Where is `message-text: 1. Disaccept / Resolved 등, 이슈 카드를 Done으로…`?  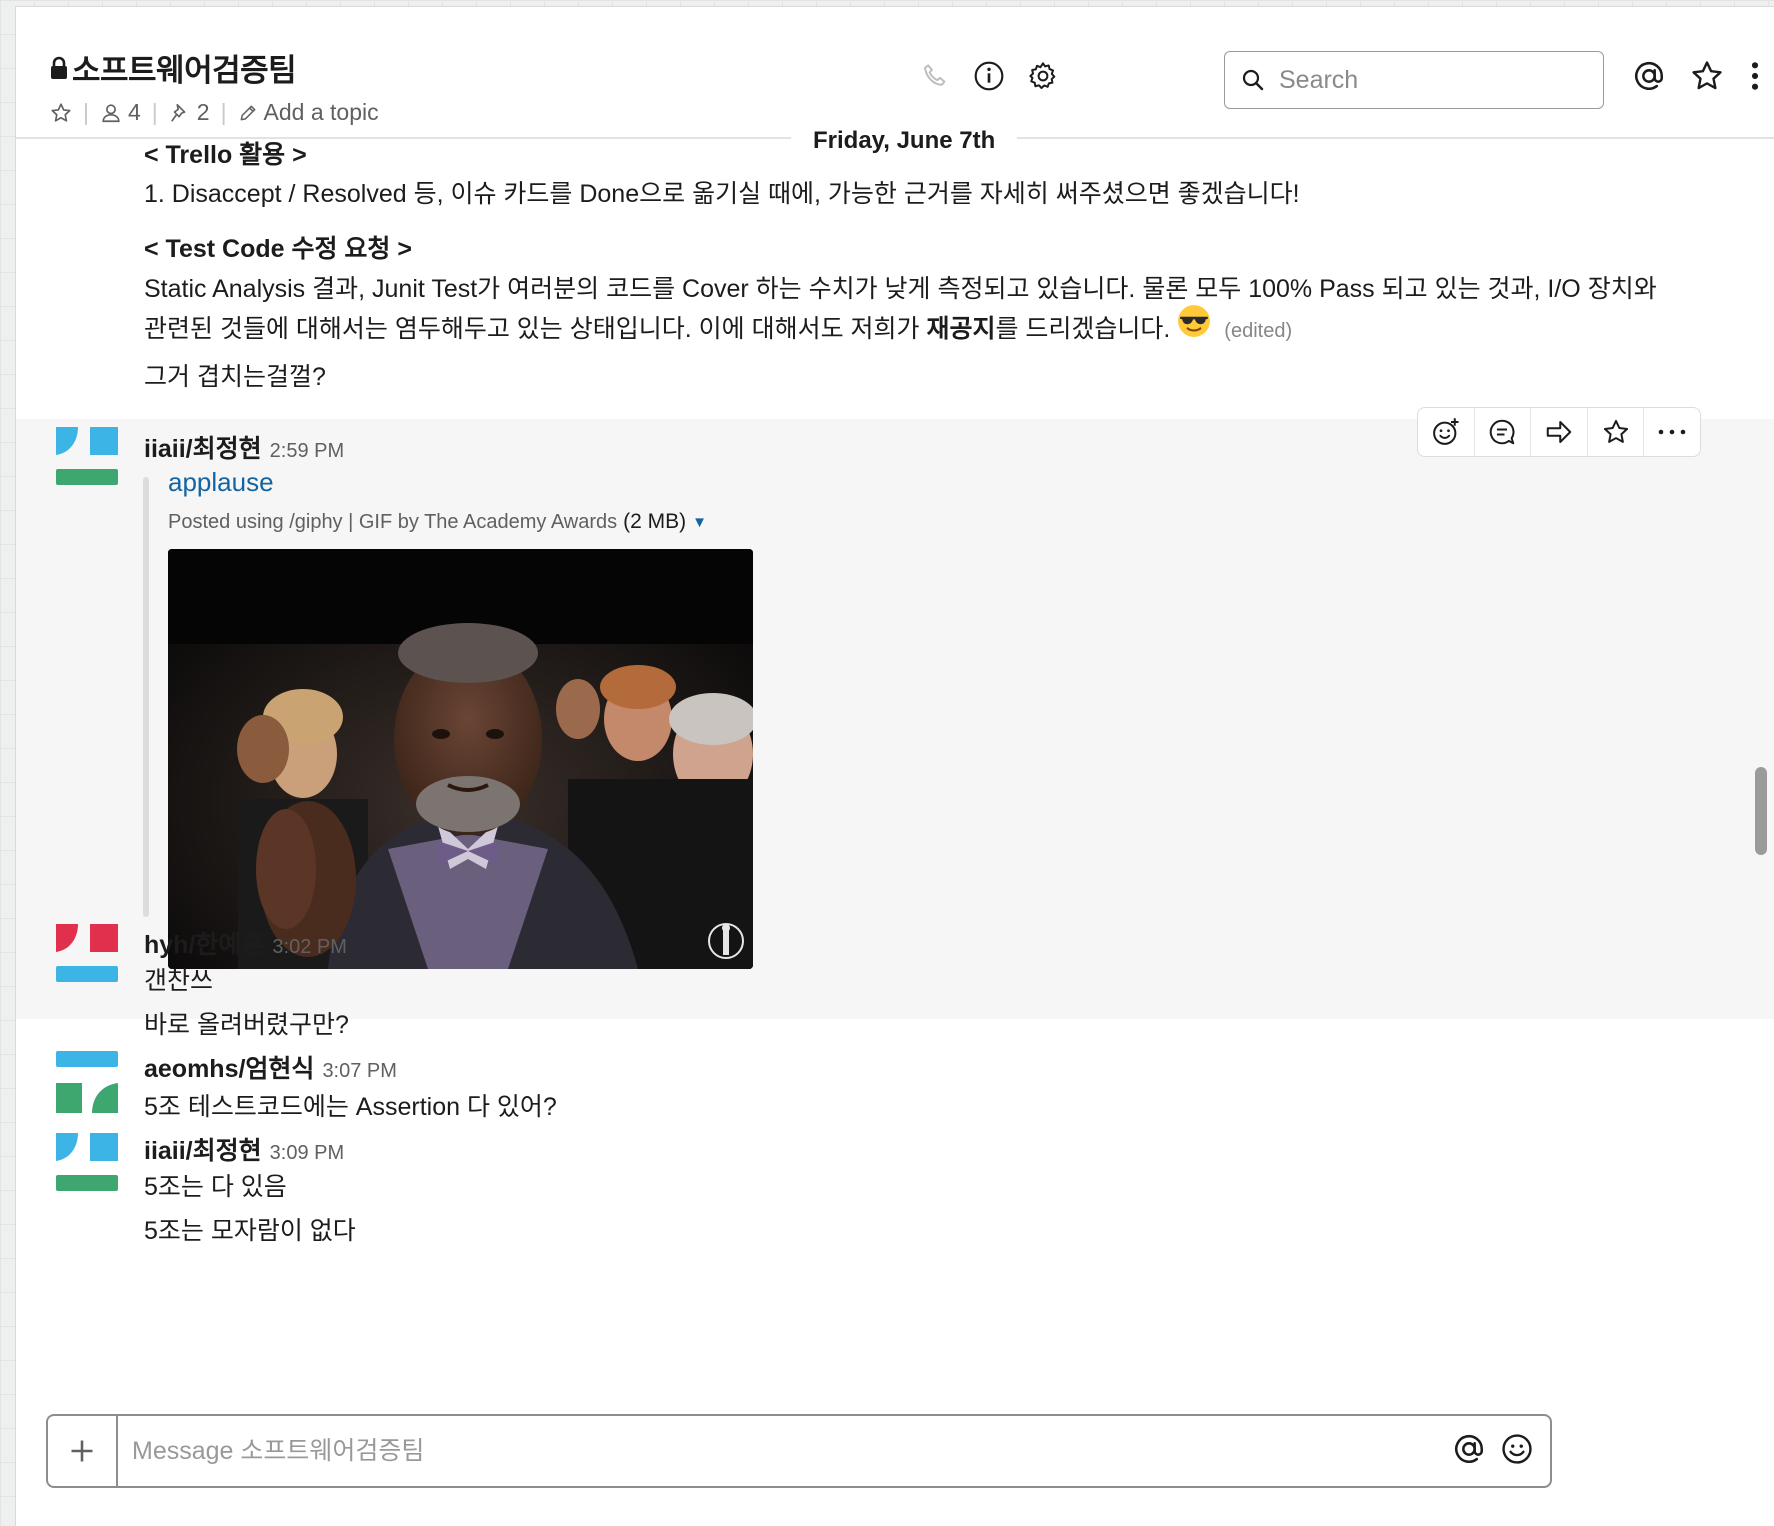 message-text: 1. Disaccept / Resolved 등, 이슈 카드를 Done으로… is located at coordinates (722, 194).